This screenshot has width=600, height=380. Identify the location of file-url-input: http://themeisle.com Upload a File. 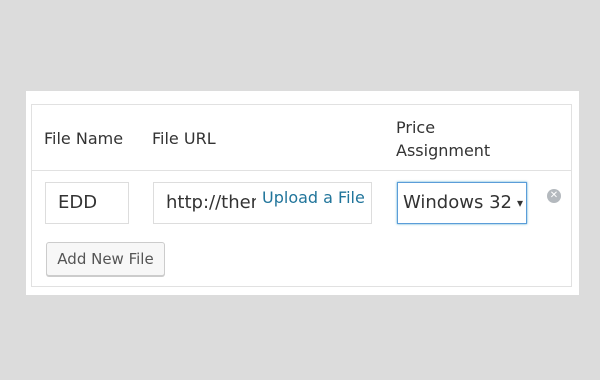
(262, 203).